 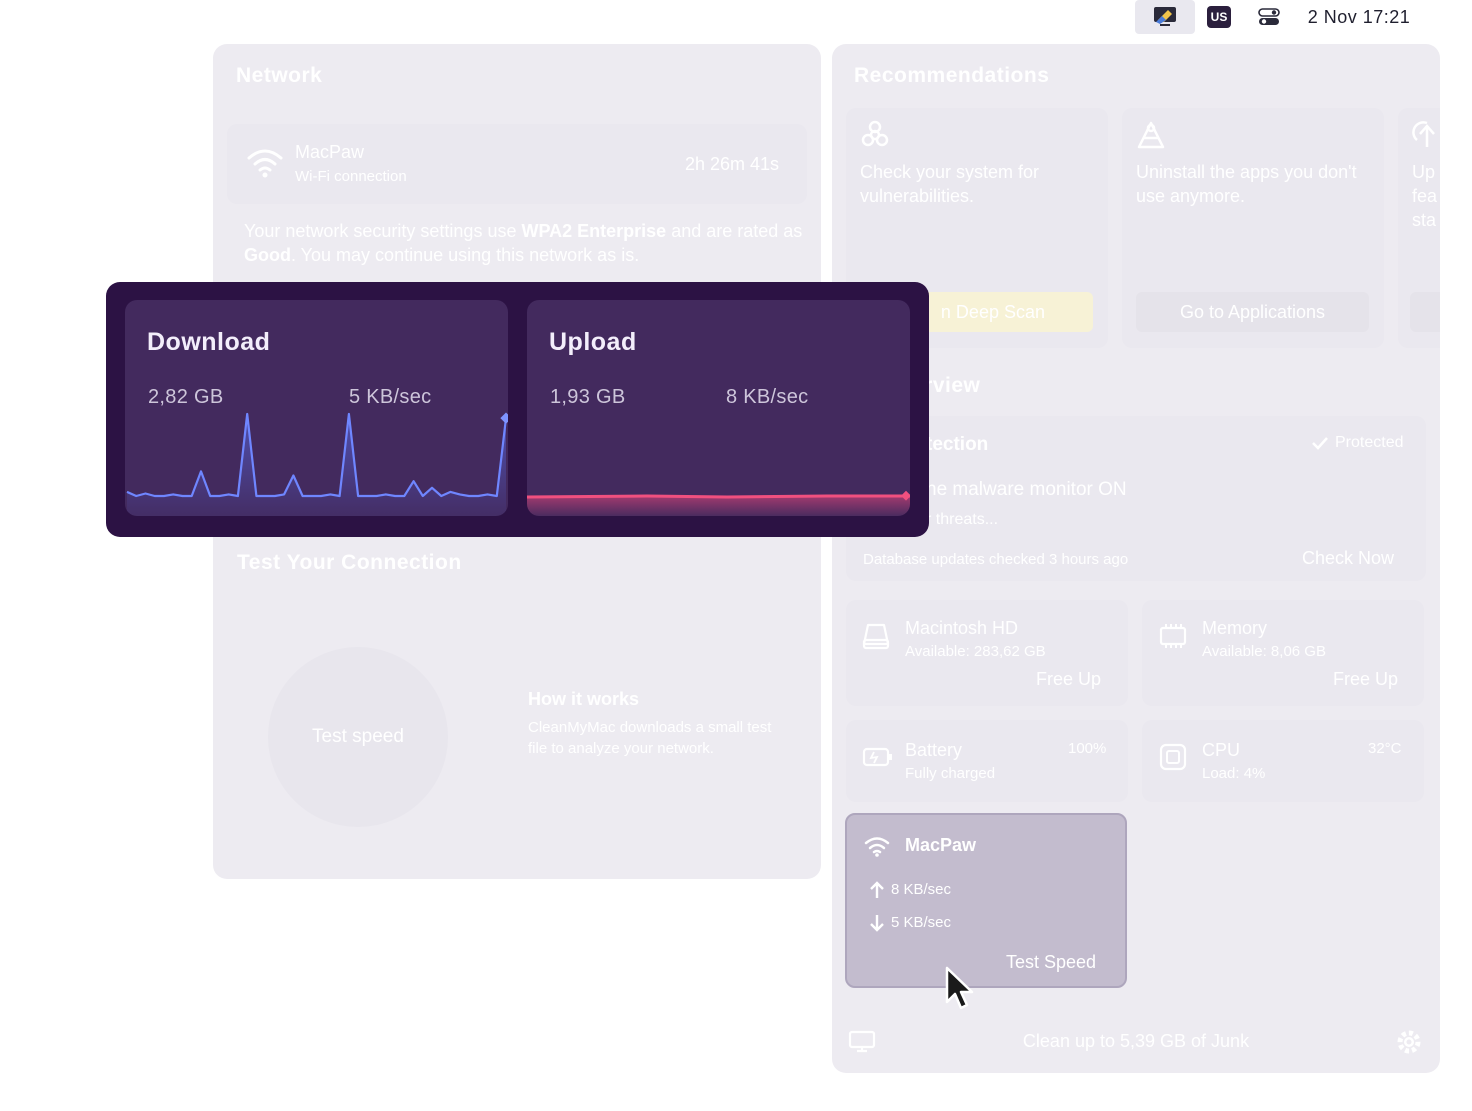 What do you see at coordinates (986, 900) in the screenshot?
I see `network-widget: MacPaw 8 KB/sec 5 KB/sec Test Speed` at bounding box center [986, 900].